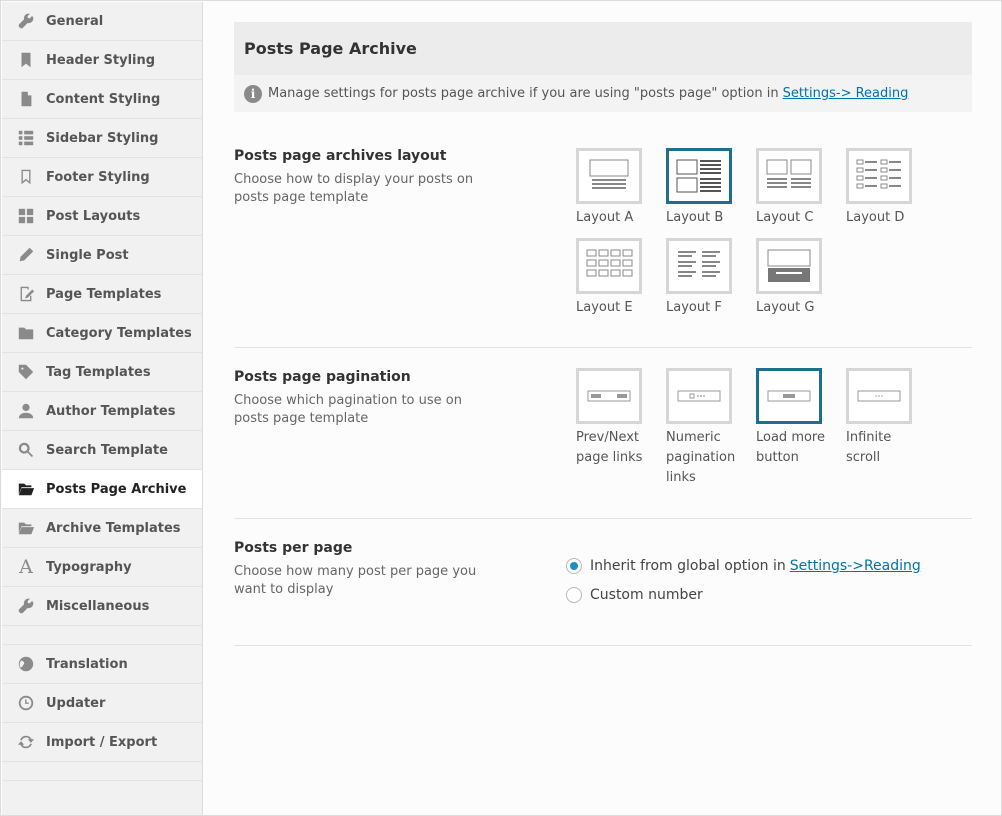 The image size is (1002, 816). I want to click on sidebar-item-footer-styling: Footer Styling, so click(102, 177).